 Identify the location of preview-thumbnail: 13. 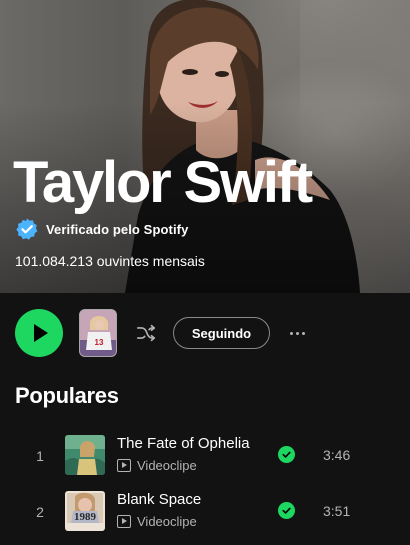
(98, 333).